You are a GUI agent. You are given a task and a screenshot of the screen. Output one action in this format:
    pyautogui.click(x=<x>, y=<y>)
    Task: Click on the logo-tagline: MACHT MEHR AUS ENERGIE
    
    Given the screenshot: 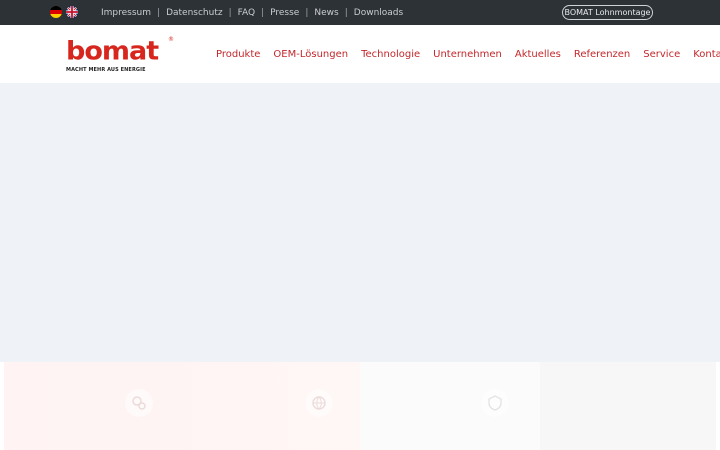 What is the action you would take?
    pyautogui.click(x=106, y=70)
    